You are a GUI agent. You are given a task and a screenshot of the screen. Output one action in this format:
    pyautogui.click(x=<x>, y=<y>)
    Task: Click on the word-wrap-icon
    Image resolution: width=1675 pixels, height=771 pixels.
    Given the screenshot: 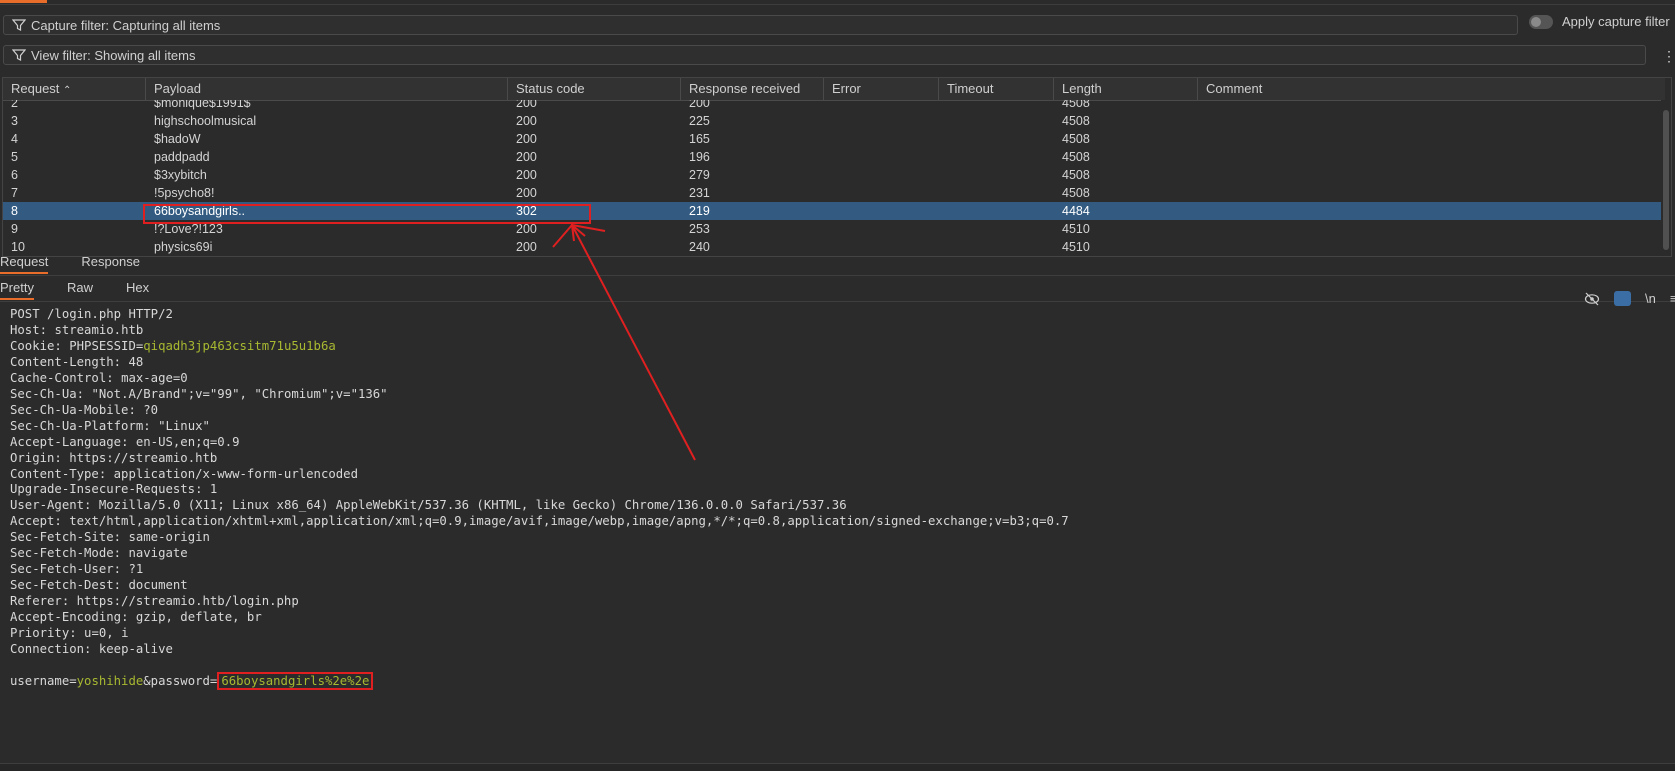 What is the action you would take?
    pyautogui.click(x=1622, y=298)
    